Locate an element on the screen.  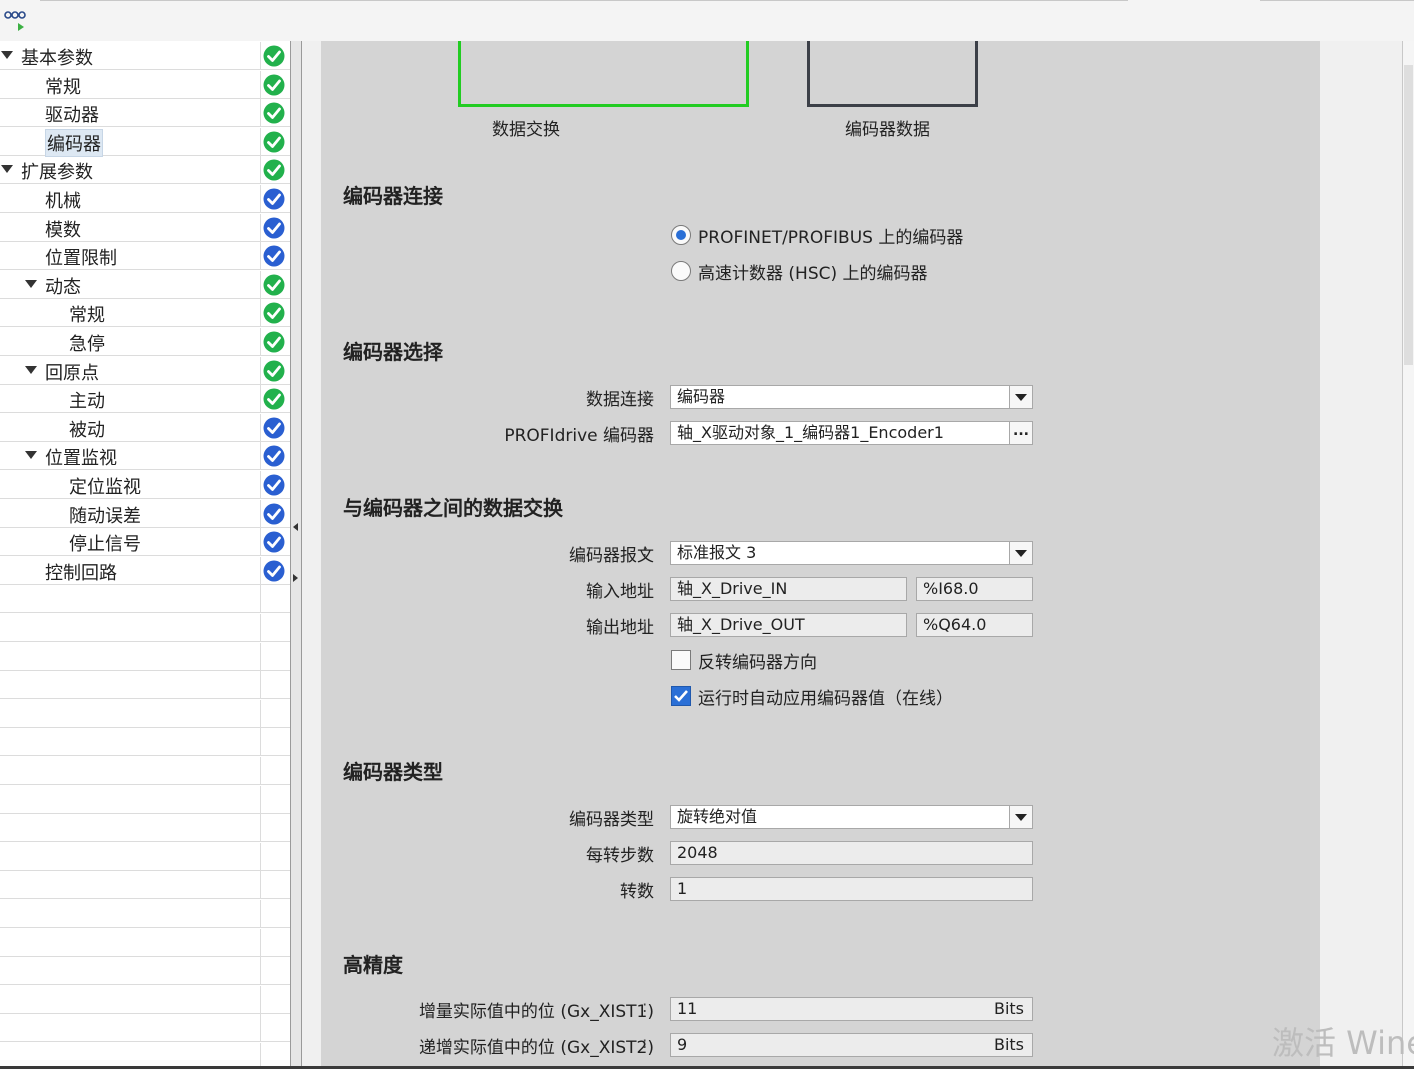
tree-item-label: 随动误差 is located at coordinates (105, 516).